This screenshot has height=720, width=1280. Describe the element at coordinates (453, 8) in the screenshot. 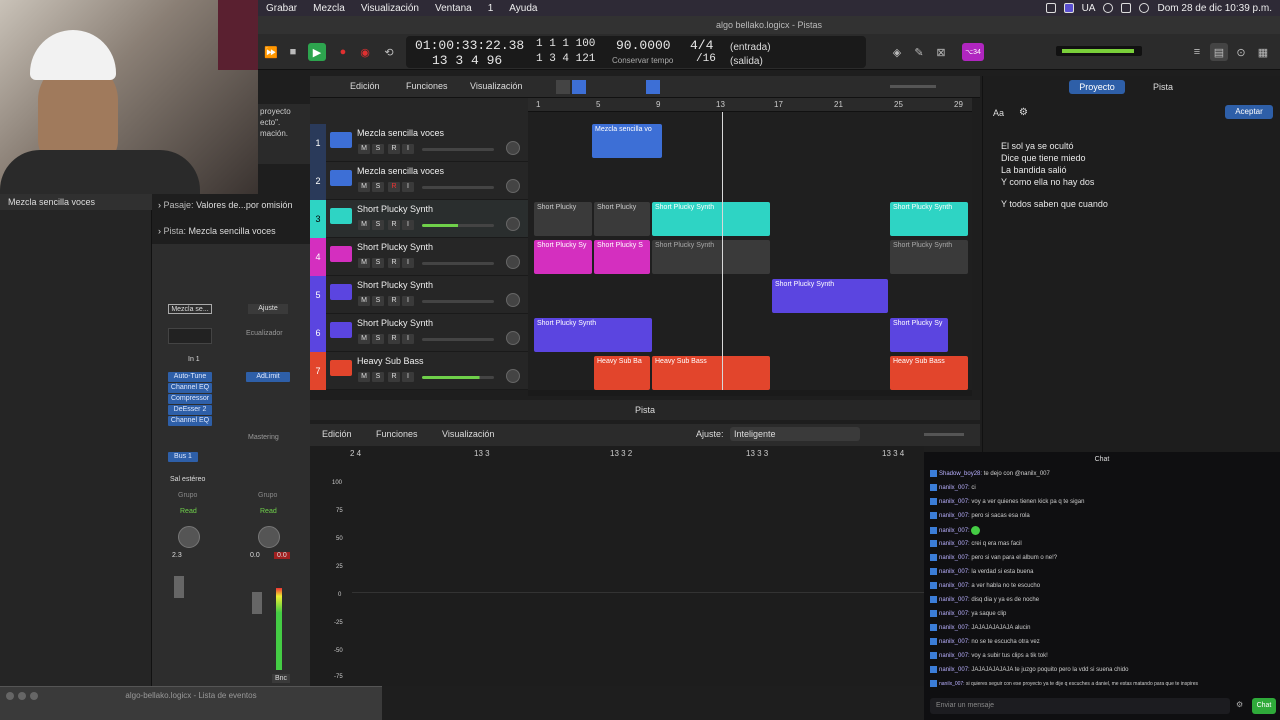

I see `menu-ventana: Ventana` at that location.